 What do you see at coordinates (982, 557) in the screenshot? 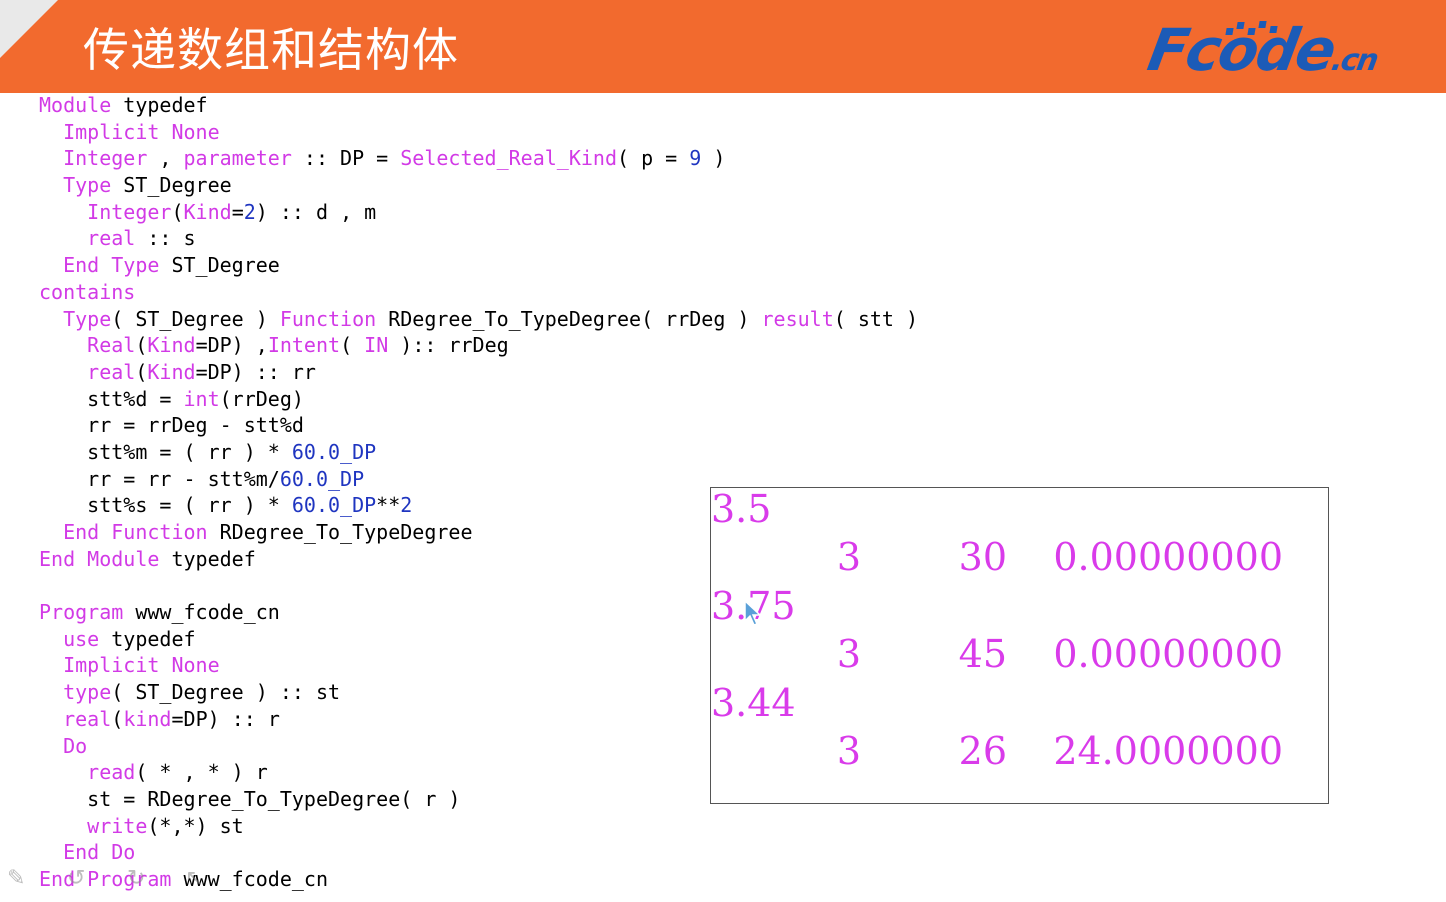
I see `console-minute-value: 30` at bounding box center [982, 557].